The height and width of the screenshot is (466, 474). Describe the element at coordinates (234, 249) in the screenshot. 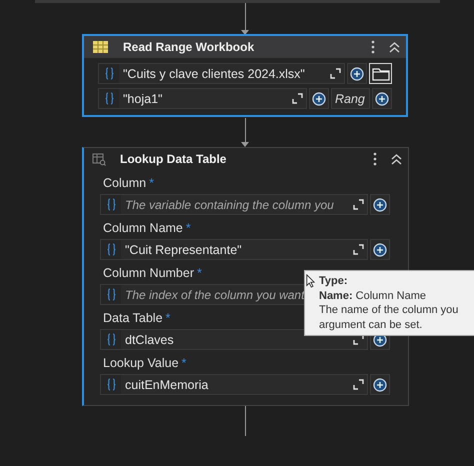

I see `input-field: "Cuit Representante"` at that location.